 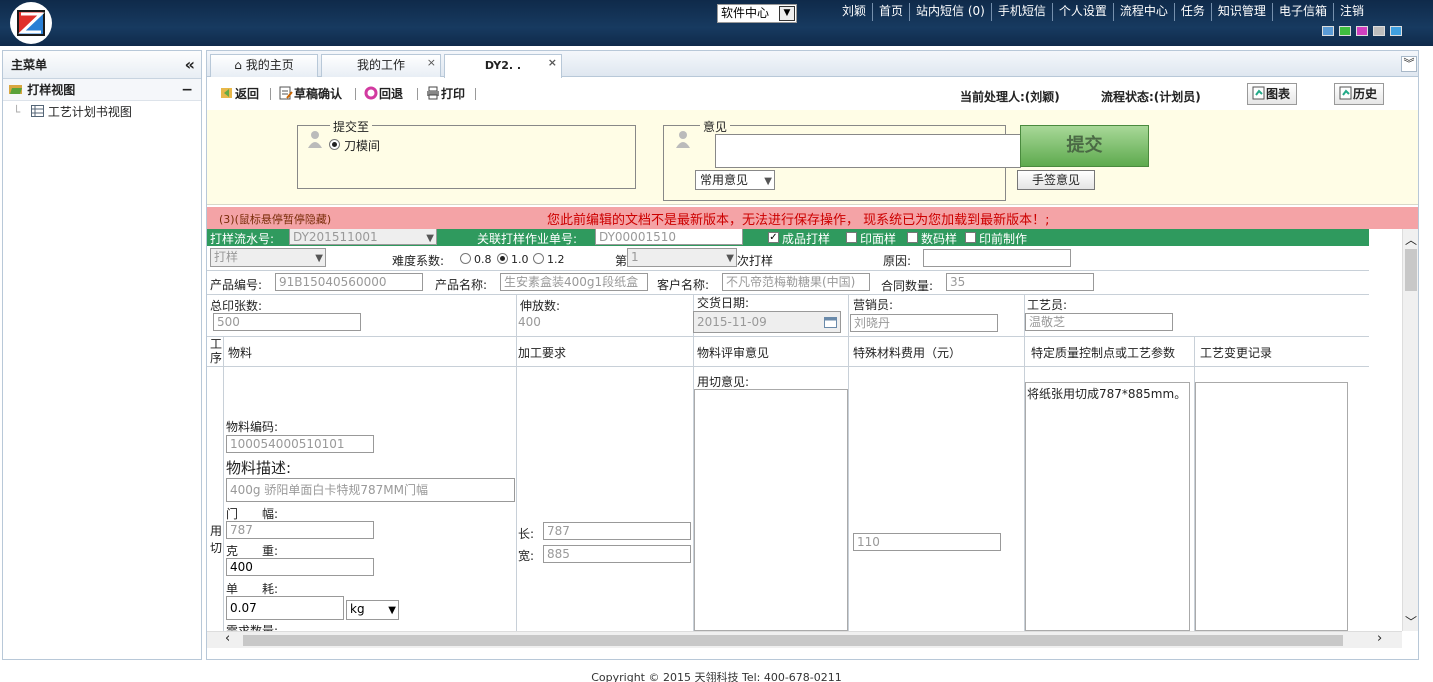 I want to click on tab-home: ⌂ 我的主页, so click(x=264, y=65).